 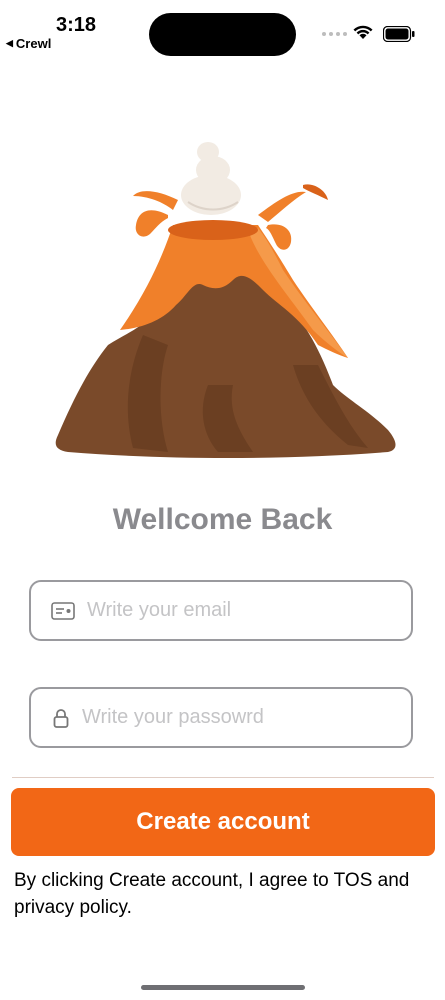 What do you see at coordinates (64, 610) in the screenshot?
I see `id-card-icon` at bounding box center [64, 610].